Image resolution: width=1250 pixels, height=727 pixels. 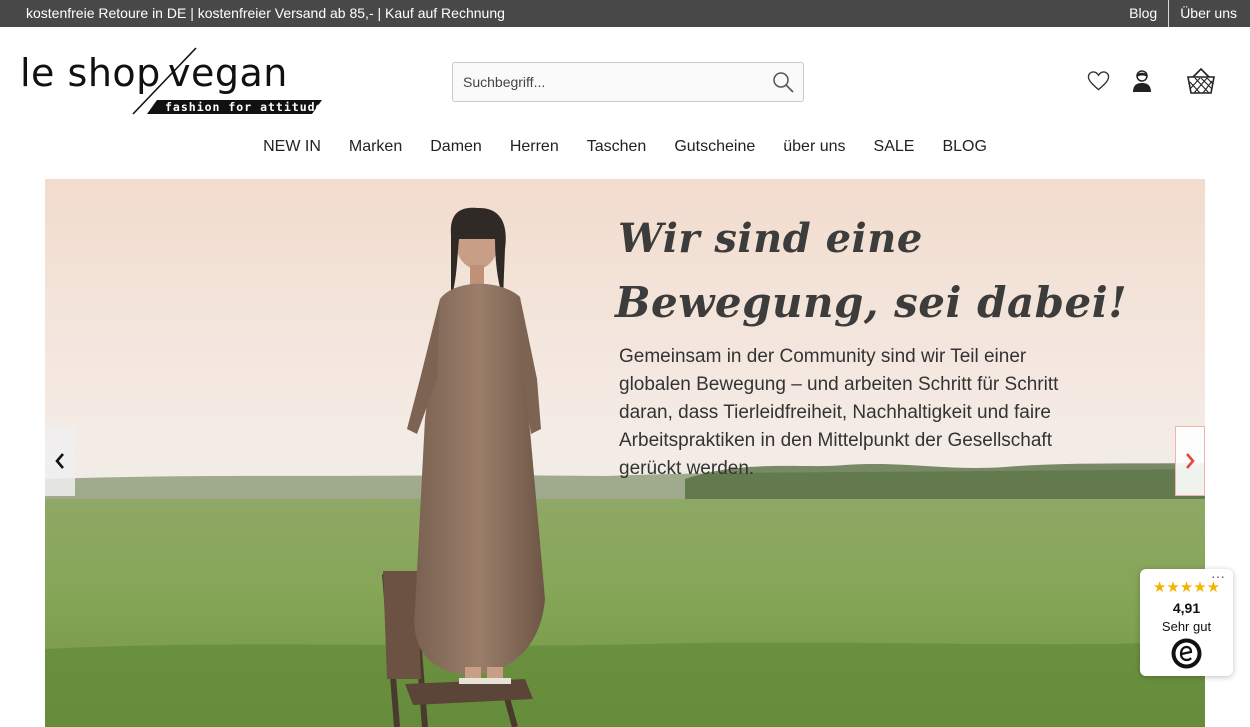 I want to click on basket-icon, so click(x=1201, y=80).